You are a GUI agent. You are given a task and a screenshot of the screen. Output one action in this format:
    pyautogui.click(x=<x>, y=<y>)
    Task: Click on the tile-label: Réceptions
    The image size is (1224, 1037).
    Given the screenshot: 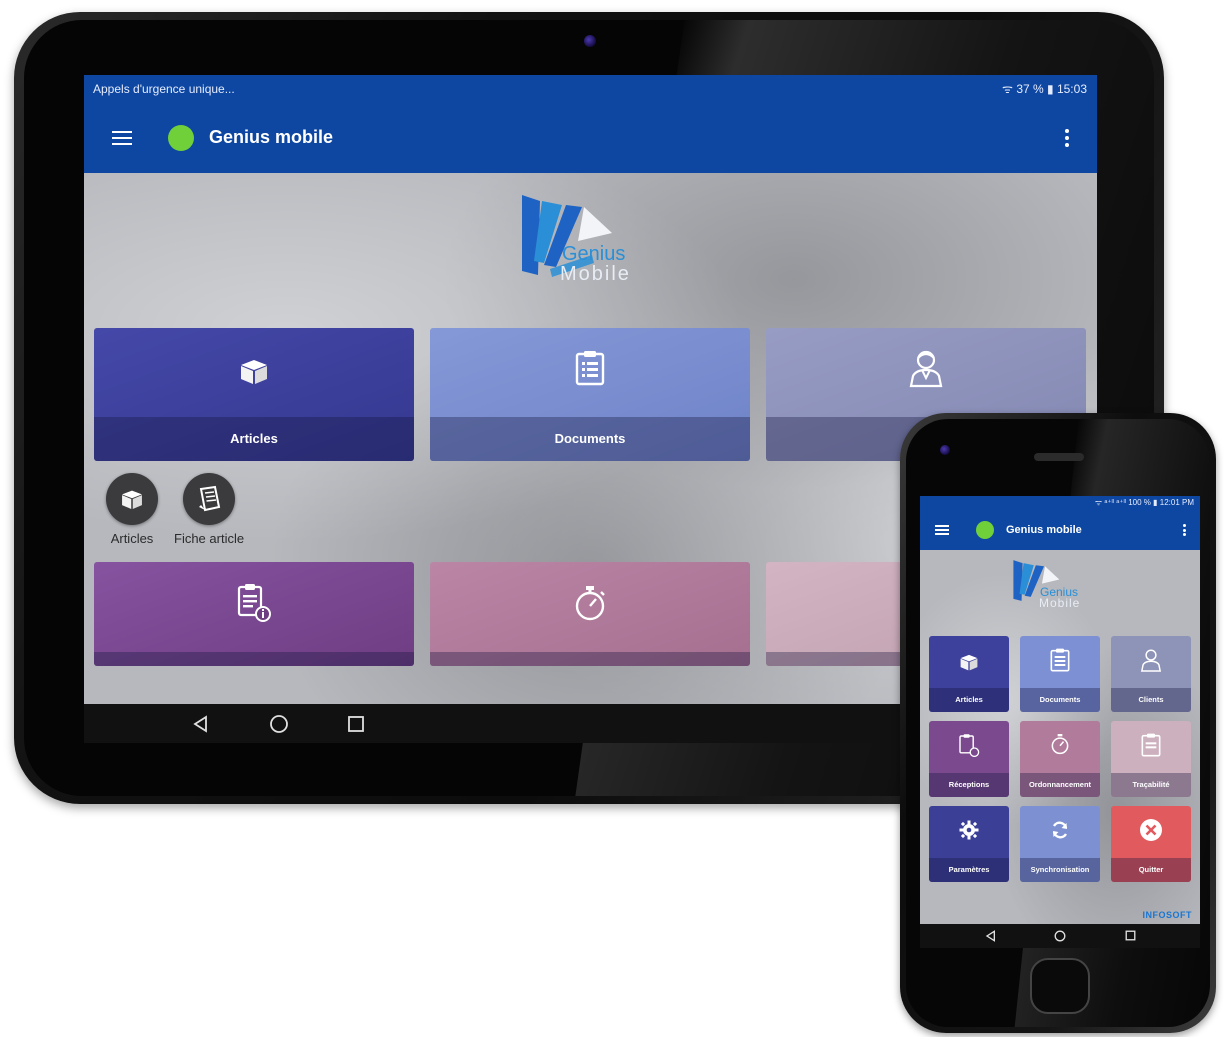 What is the action you would take?
    pyautogui.click(x=969, y=785)
    